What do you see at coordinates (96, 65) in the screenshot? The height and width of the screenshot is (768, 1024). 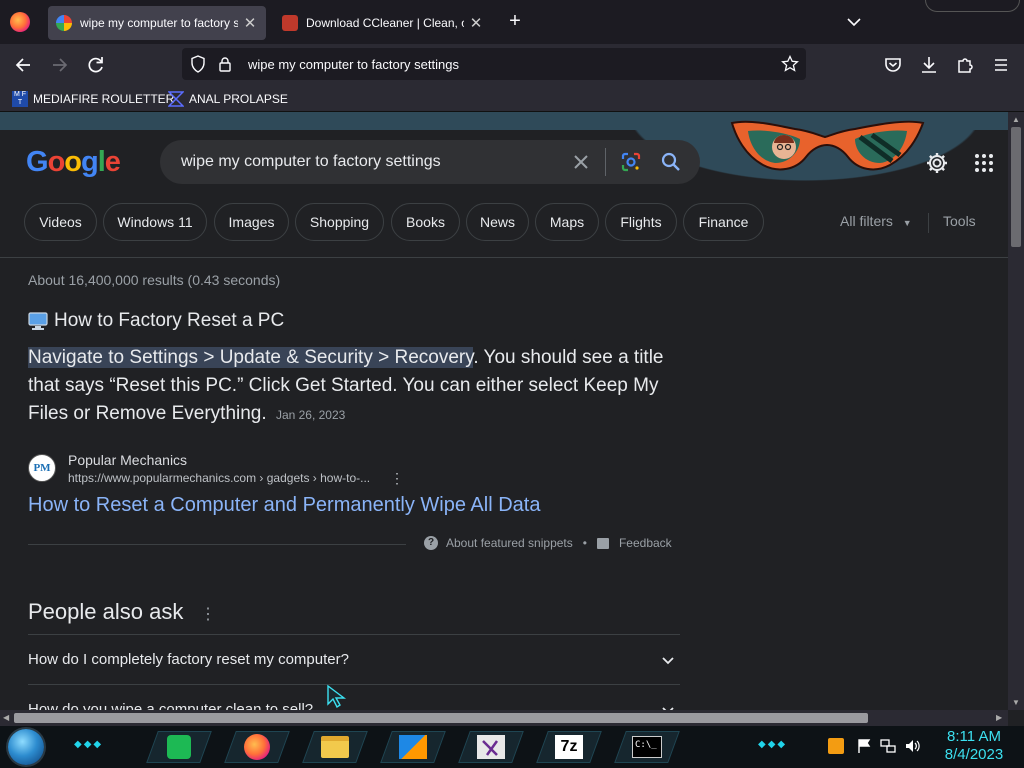 I see `reload-icon` at bounding box center [96, 65].